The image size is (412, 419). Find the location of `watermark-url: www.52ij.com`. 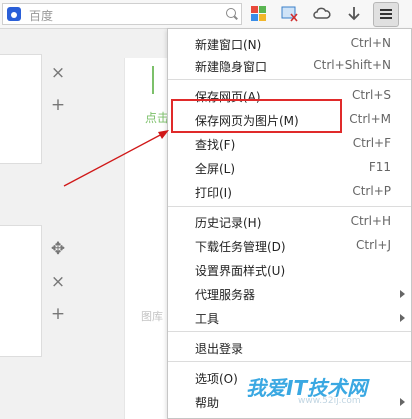

watermark-url: www.52ij.com is located at coordinates (329, 401).